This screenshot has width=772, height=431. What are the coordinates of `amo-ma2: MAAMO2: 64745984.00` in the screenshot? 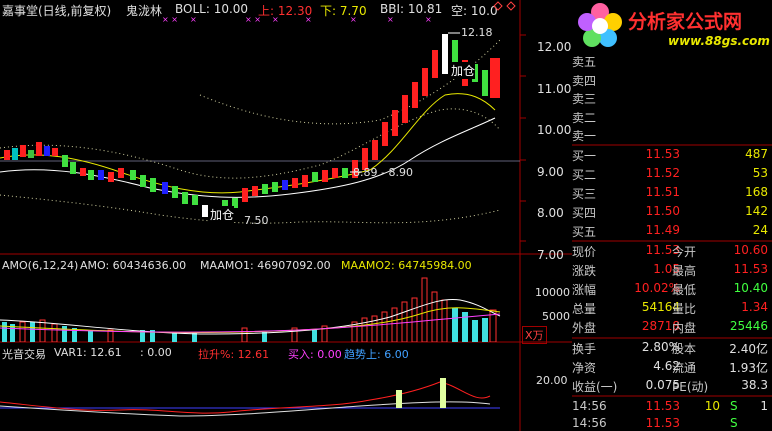 It's located at (406, 265).